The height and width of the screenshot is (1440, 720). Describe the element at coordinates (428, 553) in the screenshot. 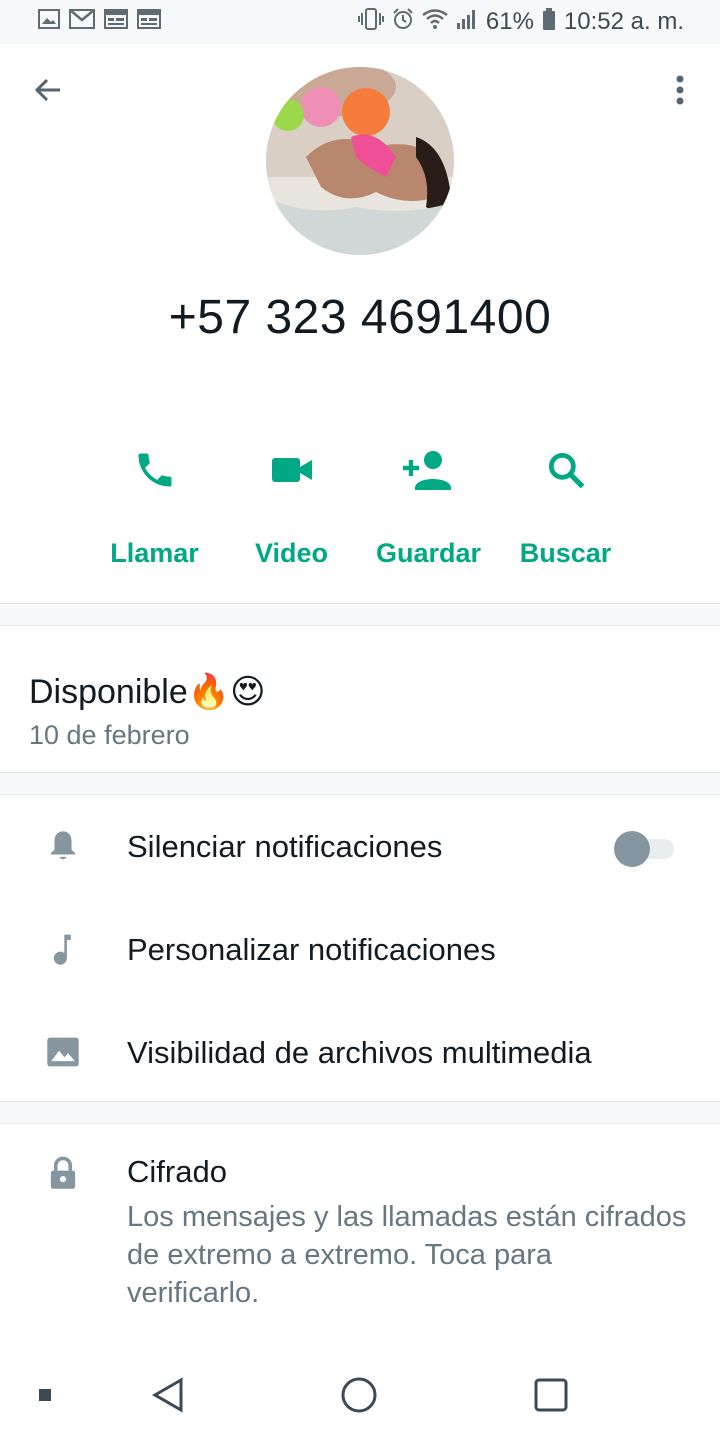

I see `save-label: Guardar` at that location.